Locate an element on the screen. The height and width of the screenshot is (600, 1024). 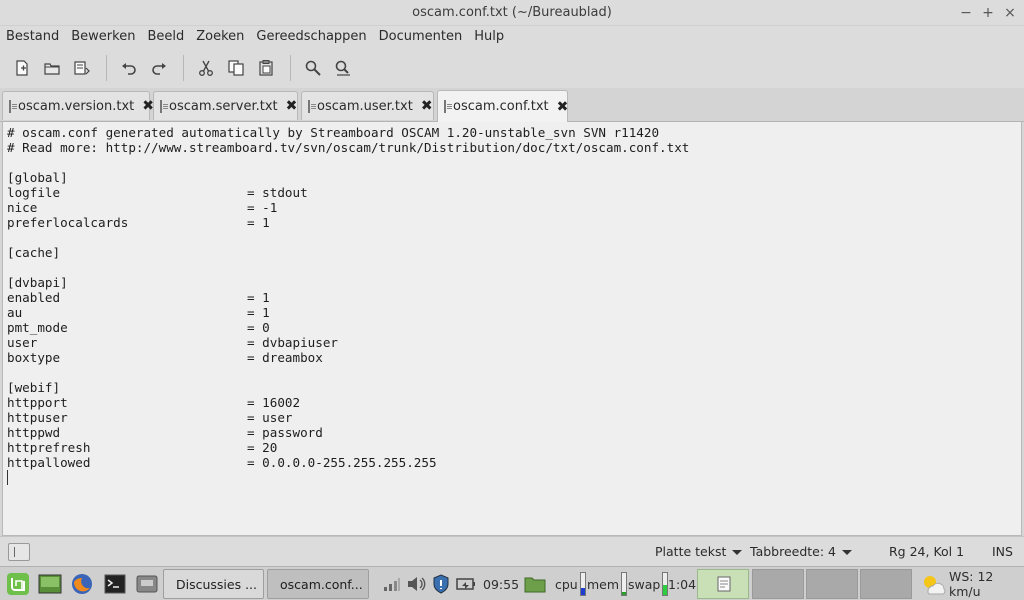
swap-monitor: swap is located at coordinates (649, 584).